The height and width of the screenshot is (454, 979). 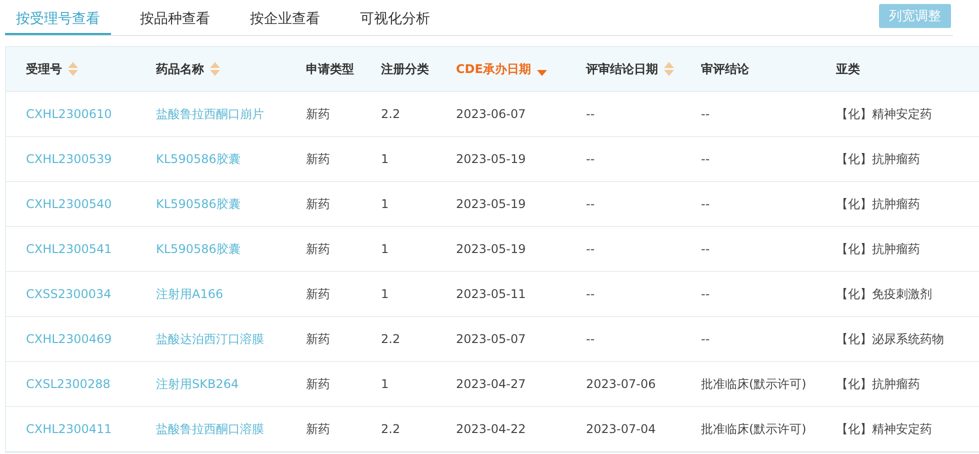 What do you see at coordinates (68, 384) in the screenshot?
I see `application-number-link: CXSL2300288` at bounding box center [68, 384].